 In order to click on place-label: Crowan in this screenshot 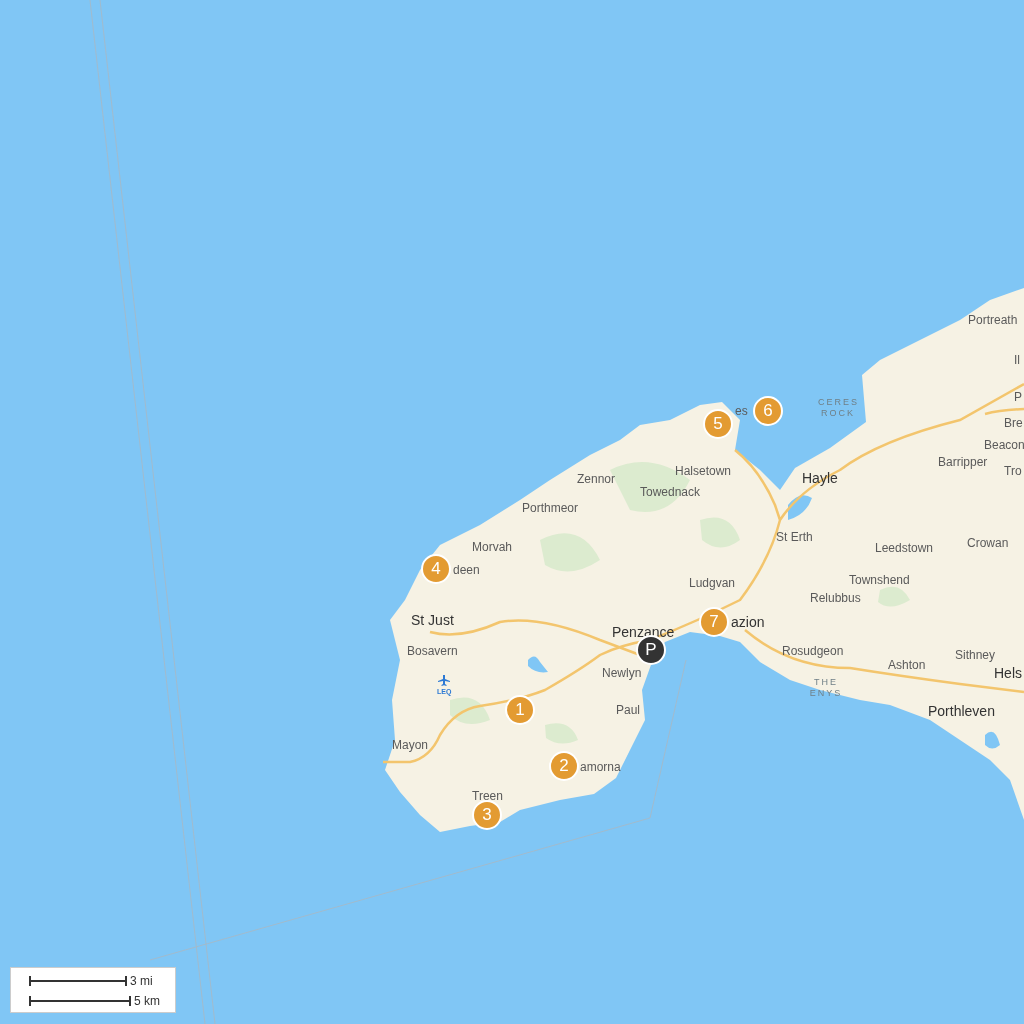, I will do `click(988, 543)`.